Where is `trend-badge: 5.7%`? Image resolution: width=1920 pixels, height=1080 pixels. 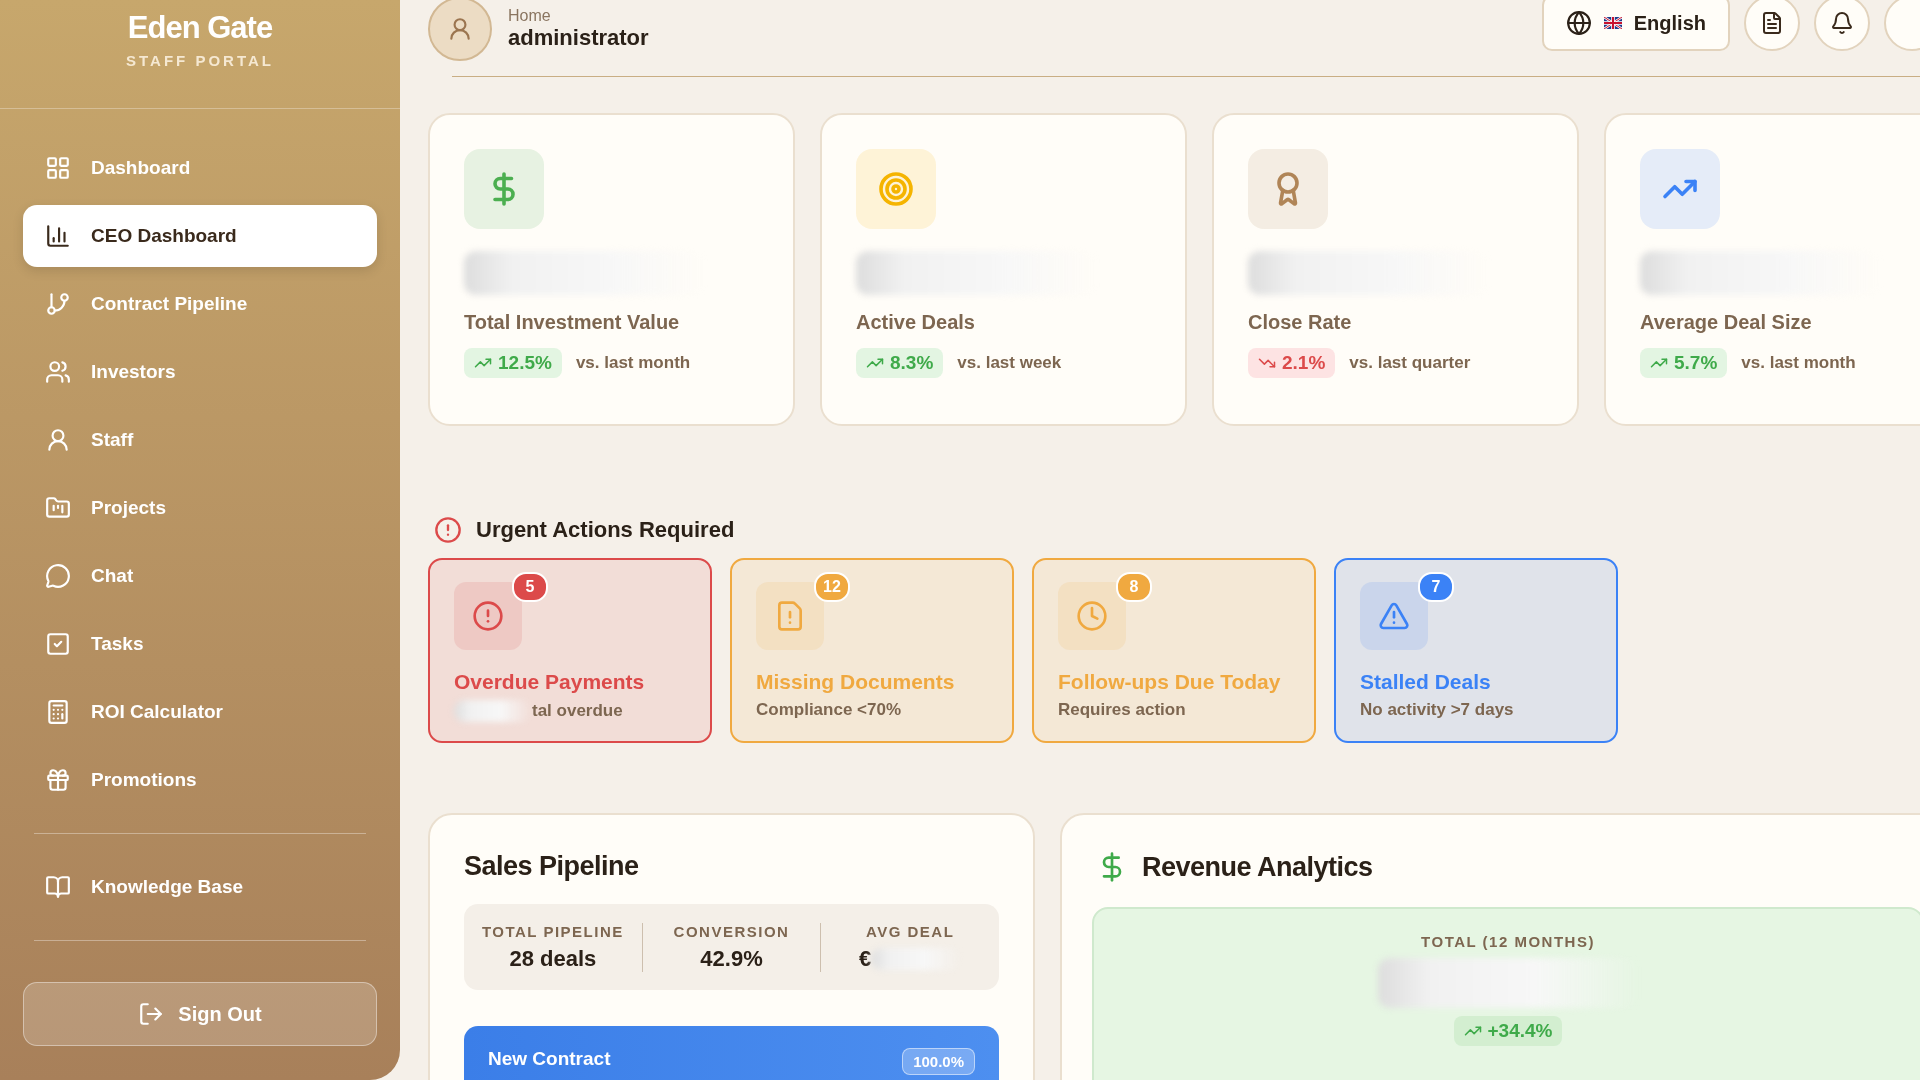 trend-badge: 5.7% is located at coordinates (1684, 363).